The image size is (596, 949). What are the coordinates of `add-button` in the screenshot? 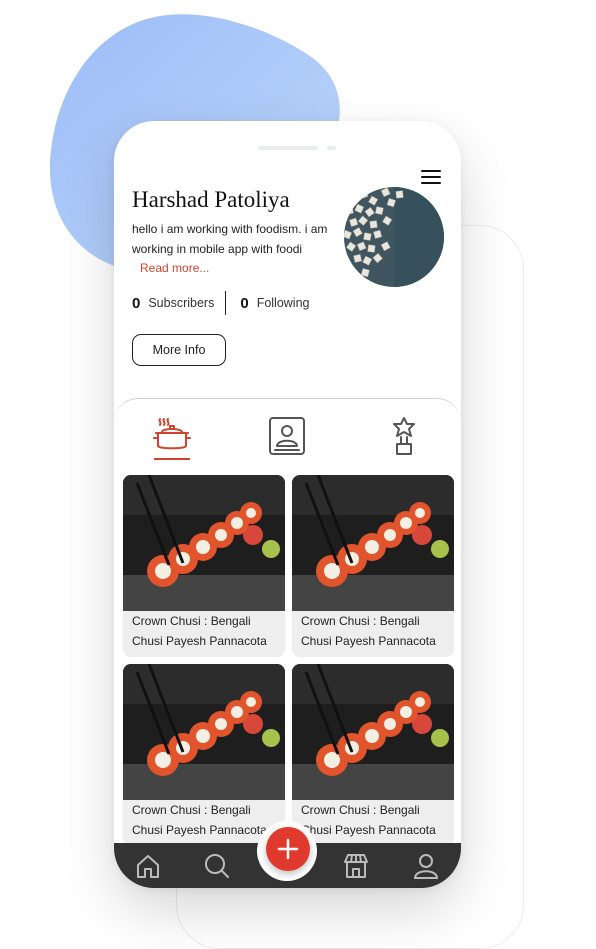 It's located at (288, 849).